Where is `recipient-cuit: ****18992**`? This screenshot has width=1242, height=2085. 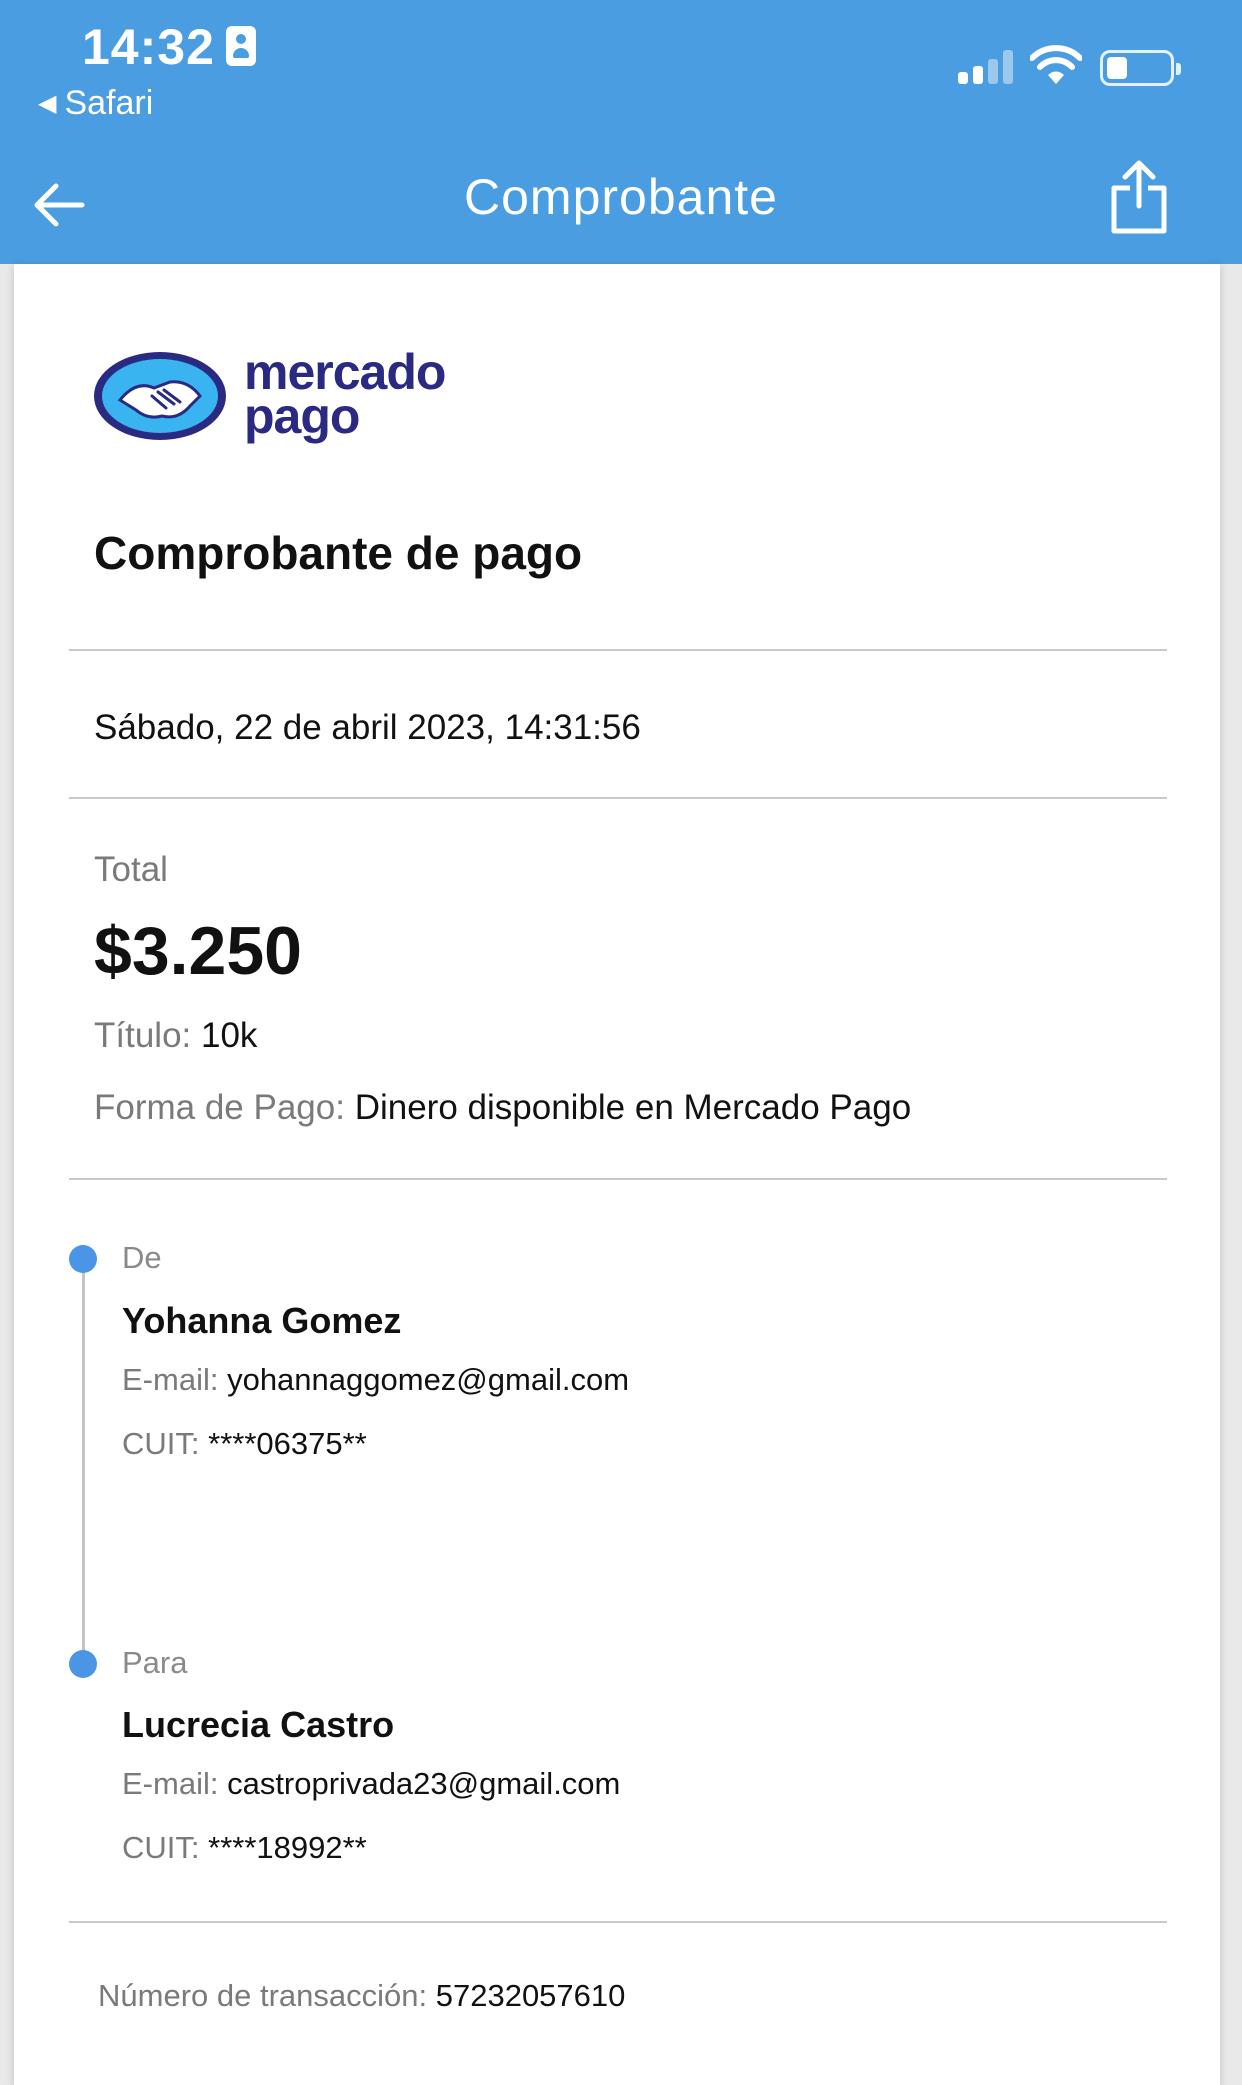
recipient-cuit: ****18992** is located at coordinates (287, 1847).